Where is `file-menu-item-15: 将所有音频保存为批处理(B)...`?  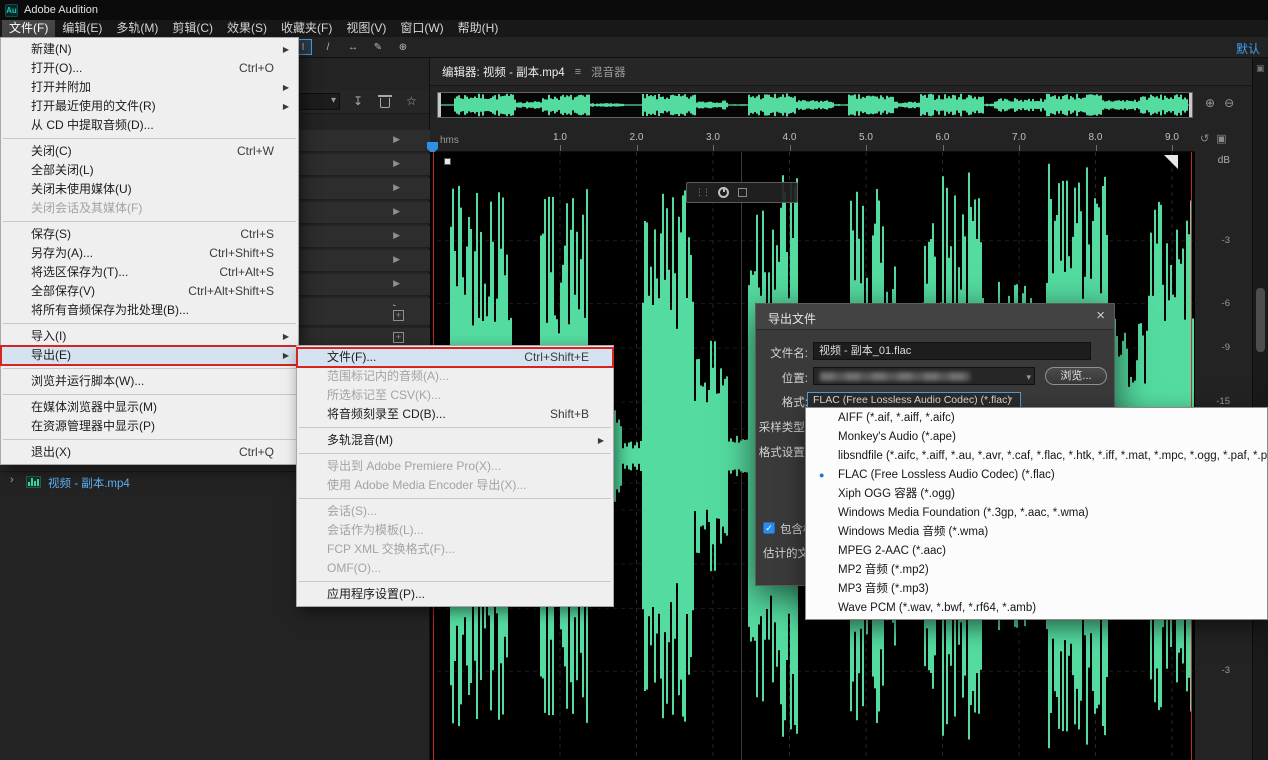
file-menu-item-15: 将所有音频保存为批处理(B)... is located at coordinates (149, 310).